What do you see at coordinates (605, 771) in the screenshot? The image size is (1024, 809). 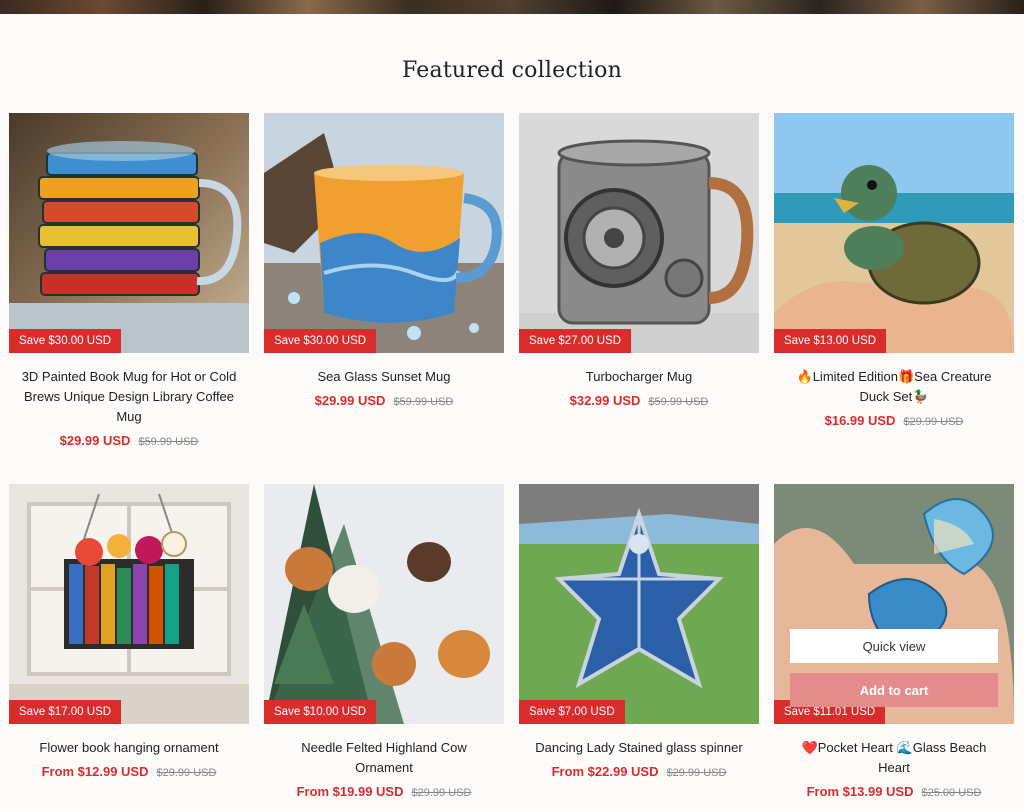 I see `sale-price: From $22.99 USD` at bounding box center [605, 771].